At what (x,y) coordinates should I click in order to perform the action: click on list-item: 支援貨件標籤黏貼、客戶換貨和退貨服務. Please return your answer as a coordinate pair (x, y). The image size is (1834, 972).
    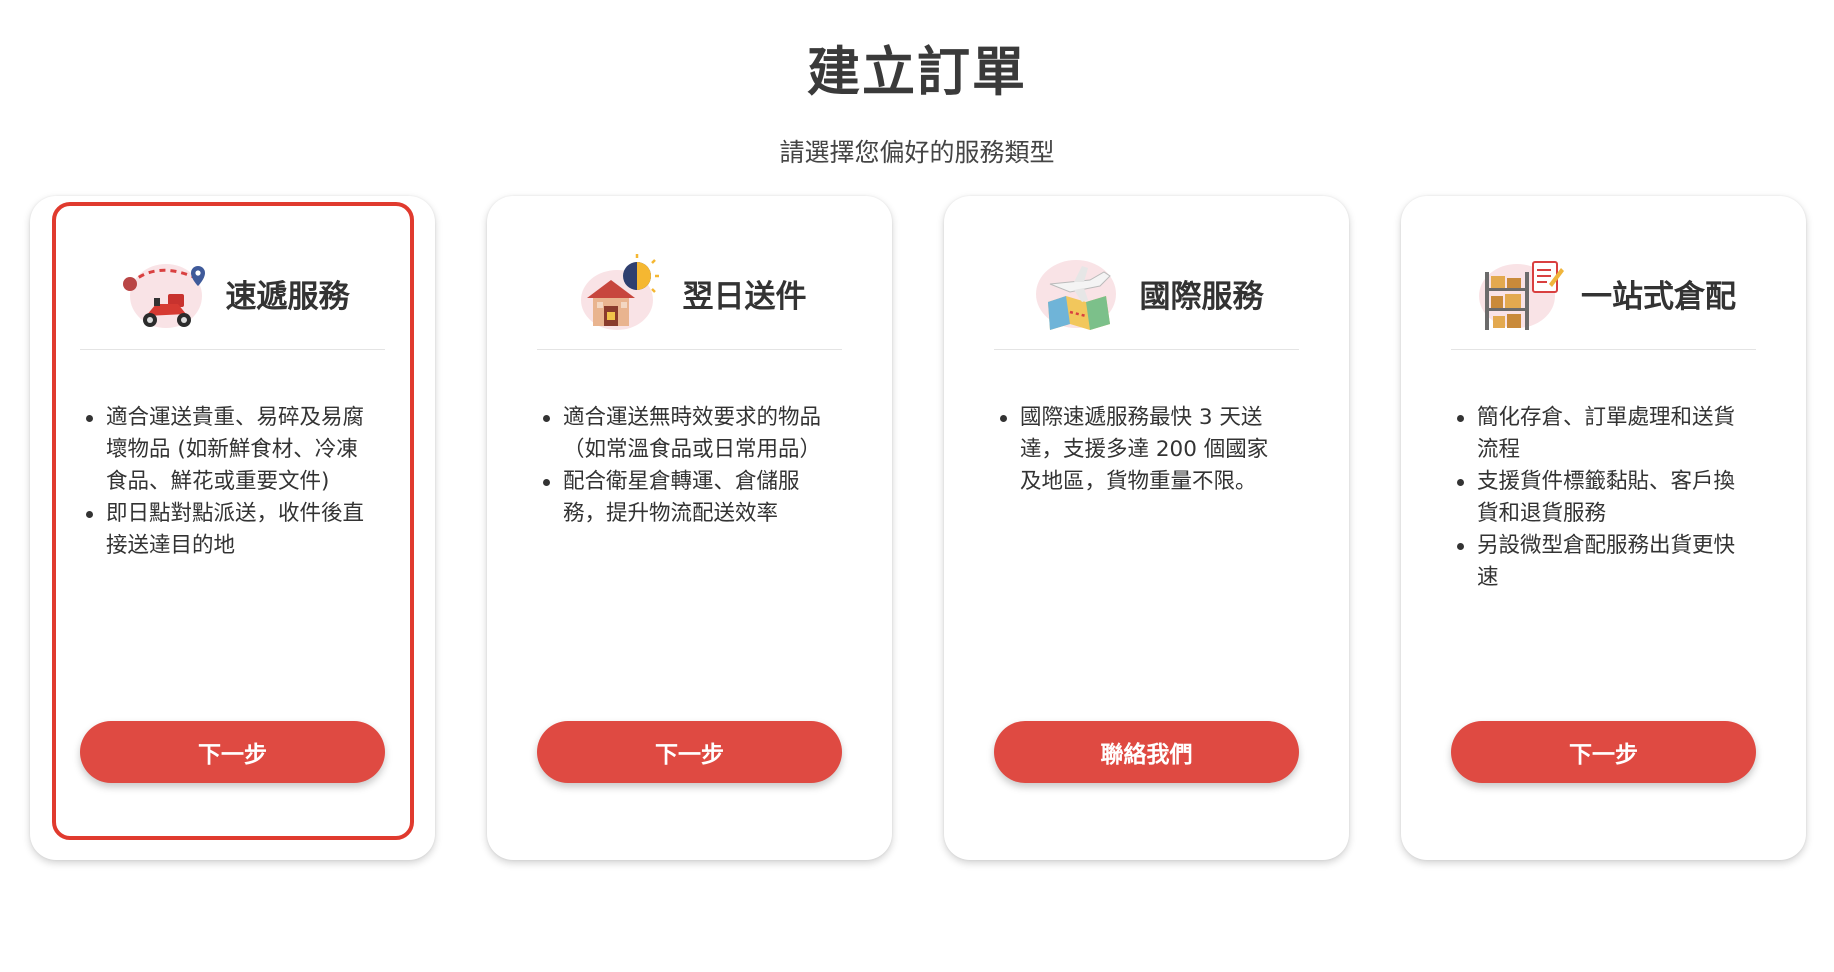
    Looking at the image, I should click on (1598, 498).